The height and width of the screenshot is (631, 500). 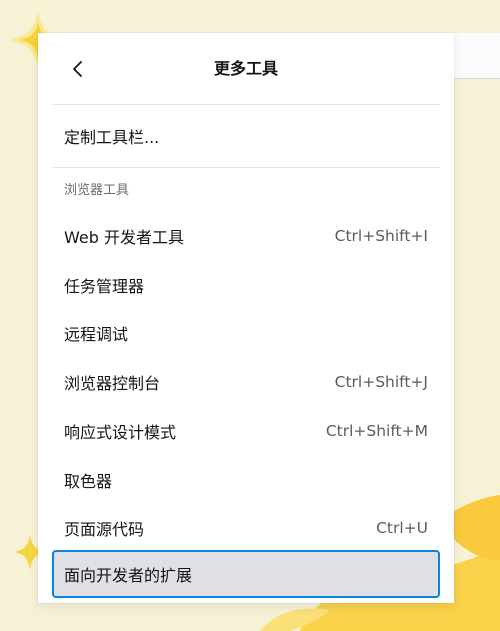 I want to click on shortcut-label: Ctrl+Shift+M, so click(x=376, y=431).